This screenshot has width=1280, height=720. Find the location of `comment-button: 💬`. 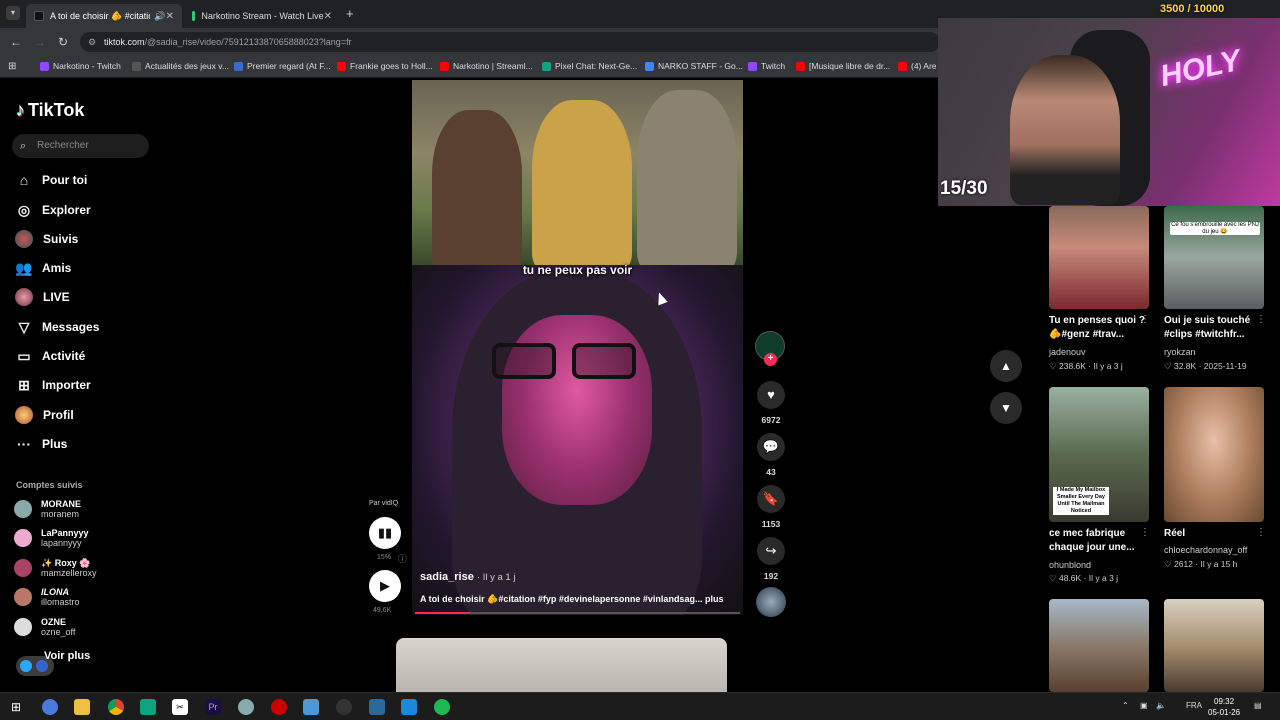

comment-button: 💬 is located at coordinates (771, 447).